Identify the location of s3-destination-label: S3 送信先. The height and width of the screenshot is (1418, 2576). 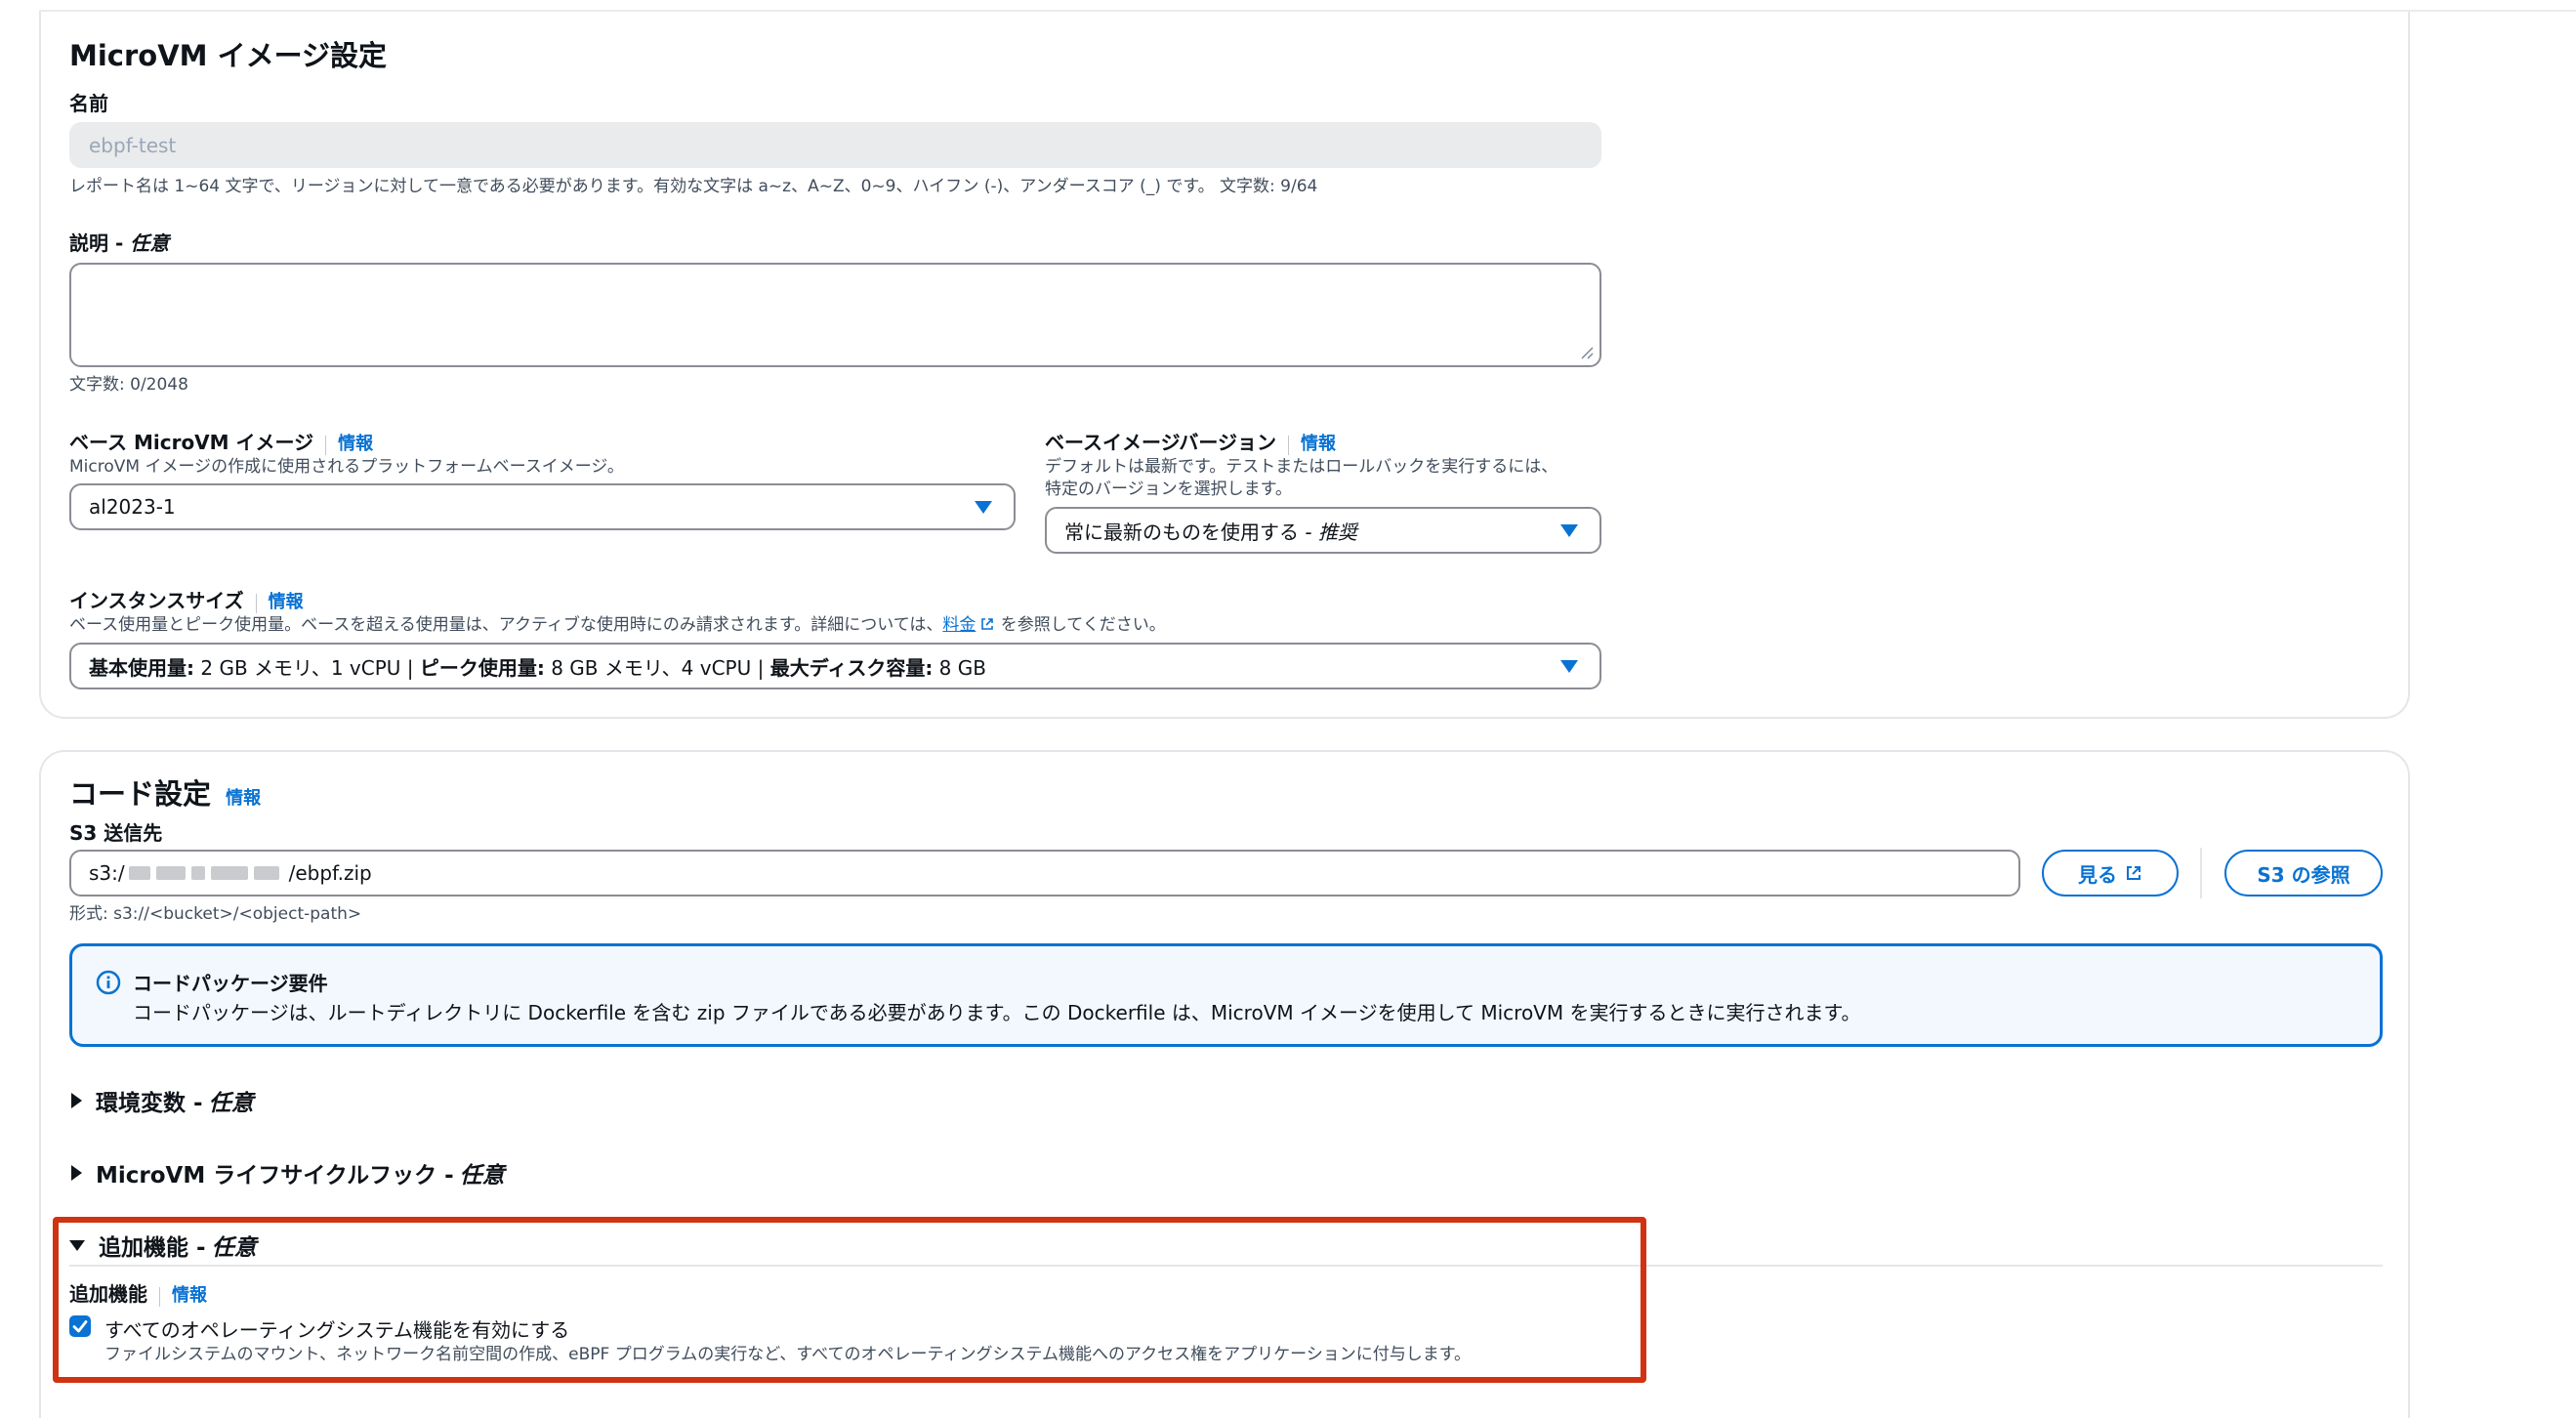
(116, 833).